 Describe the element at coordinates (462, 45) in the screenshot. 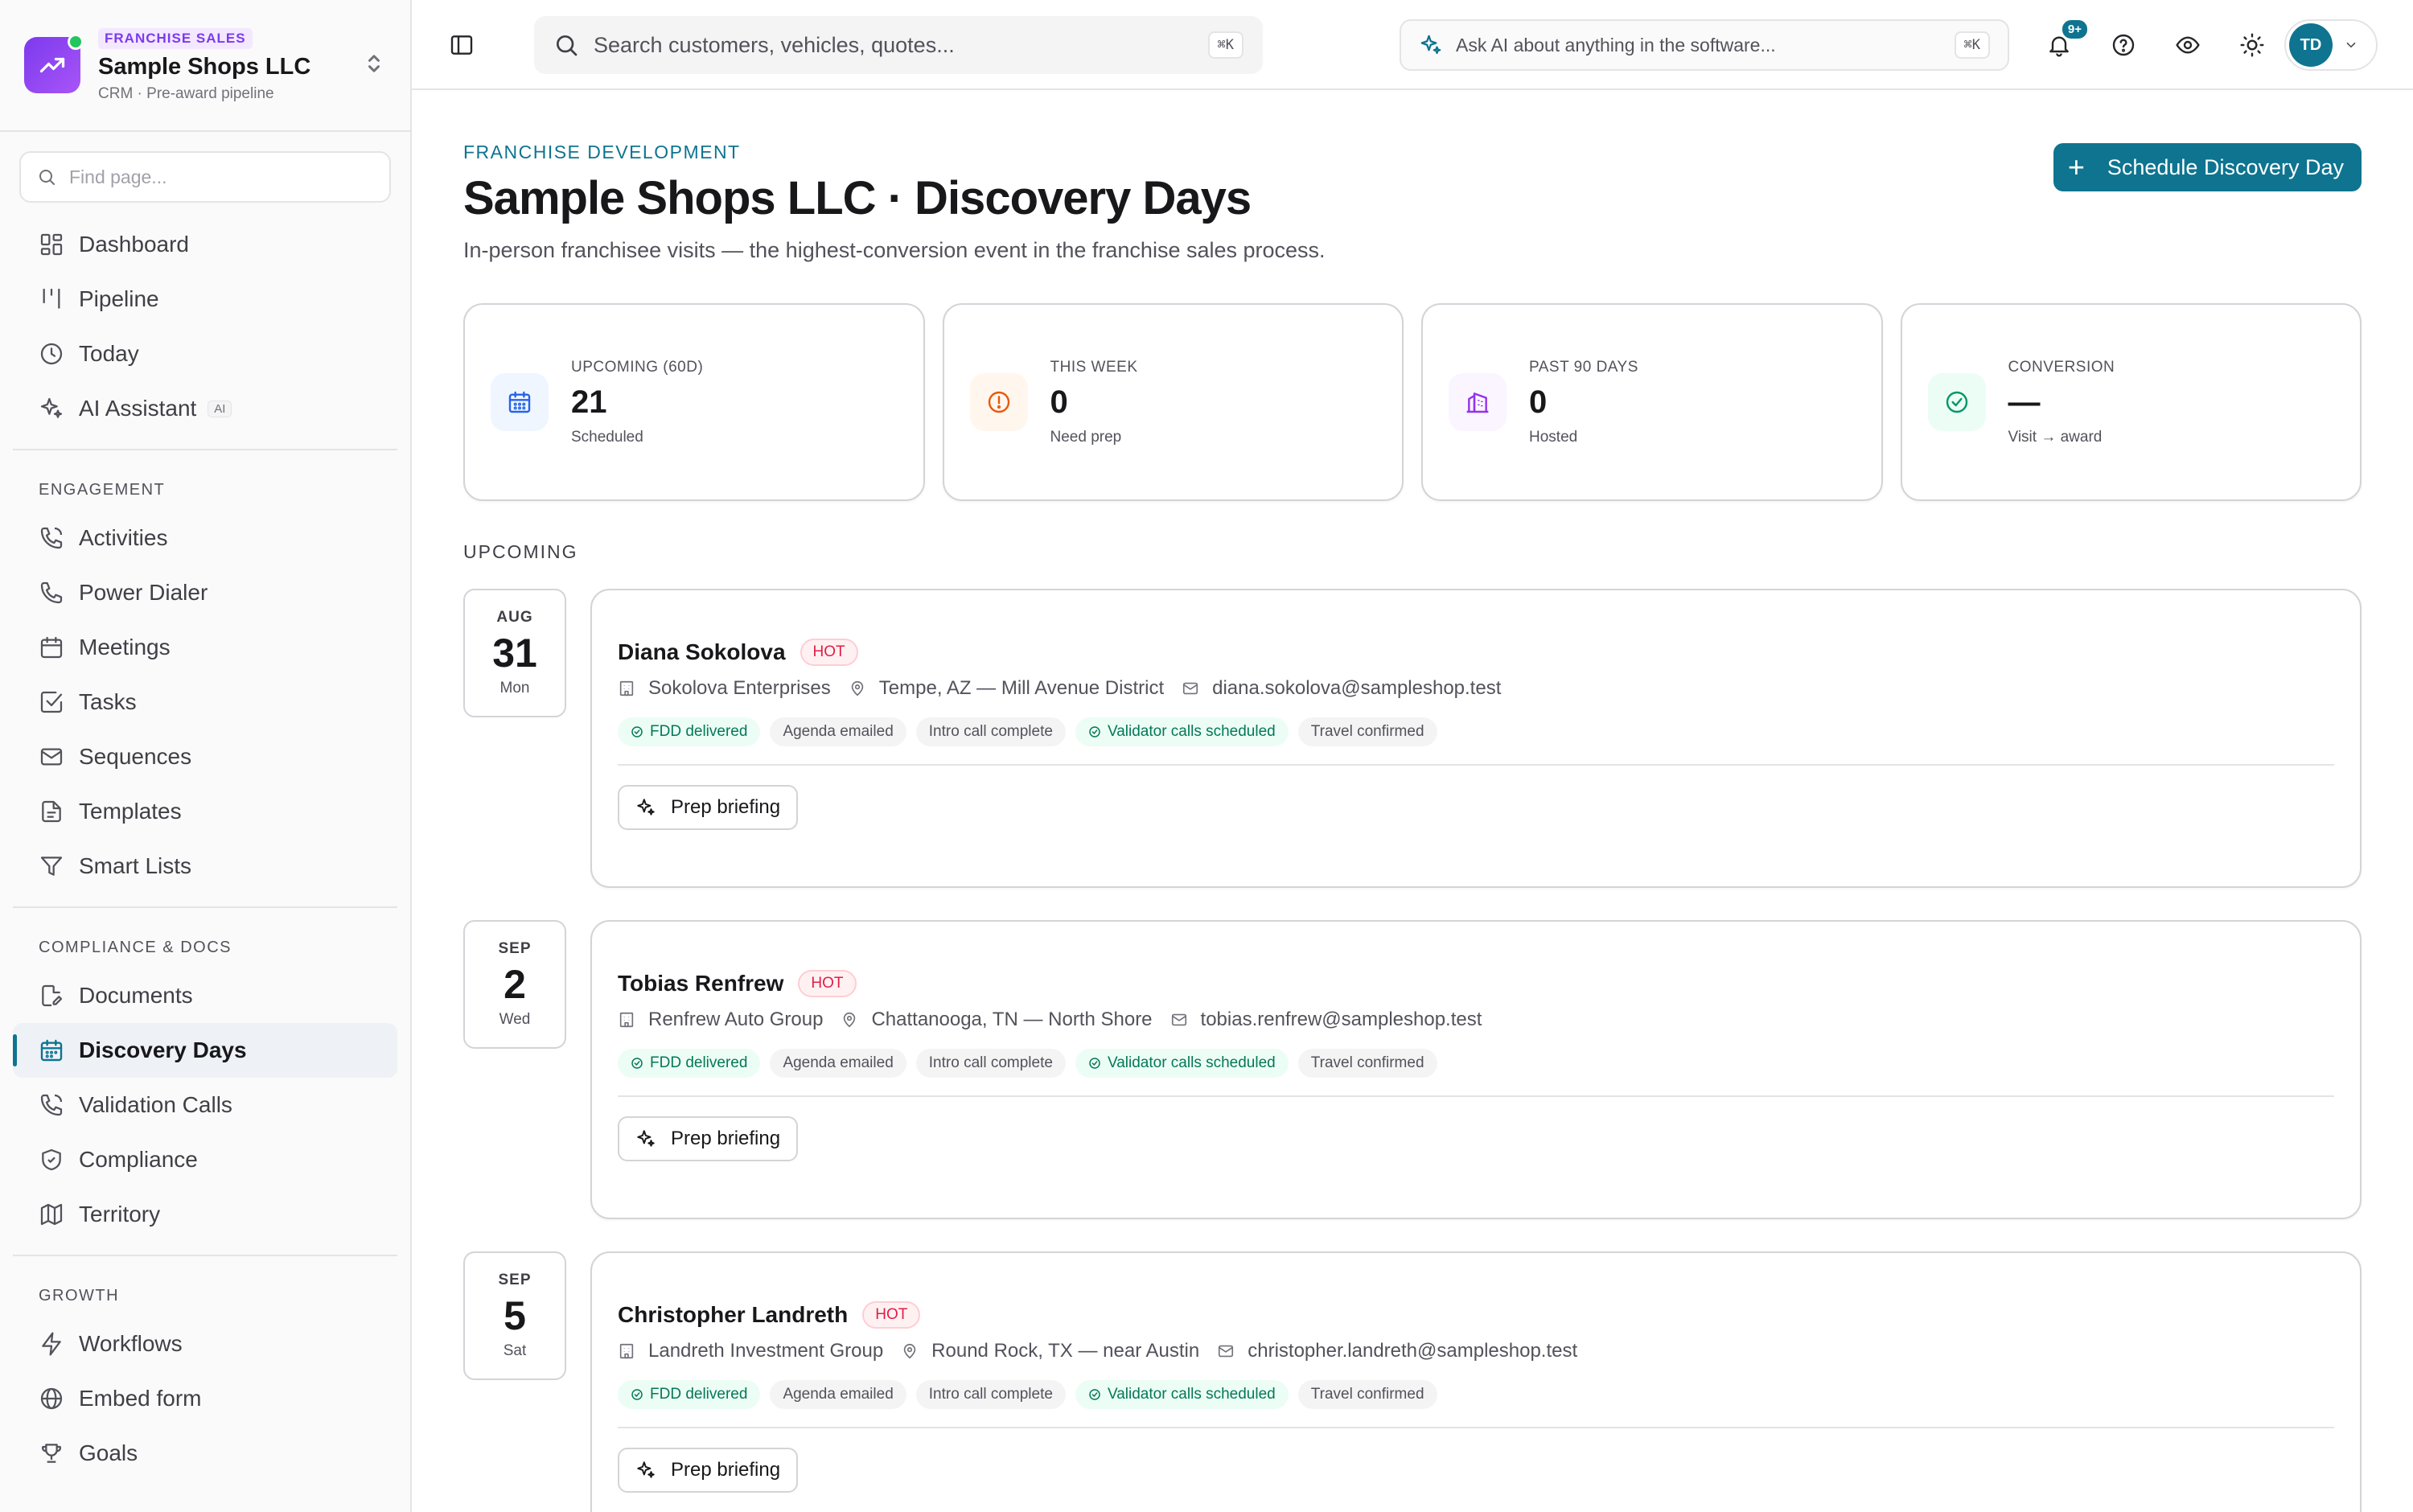

I see `toggle-sidebar-button` at that location.